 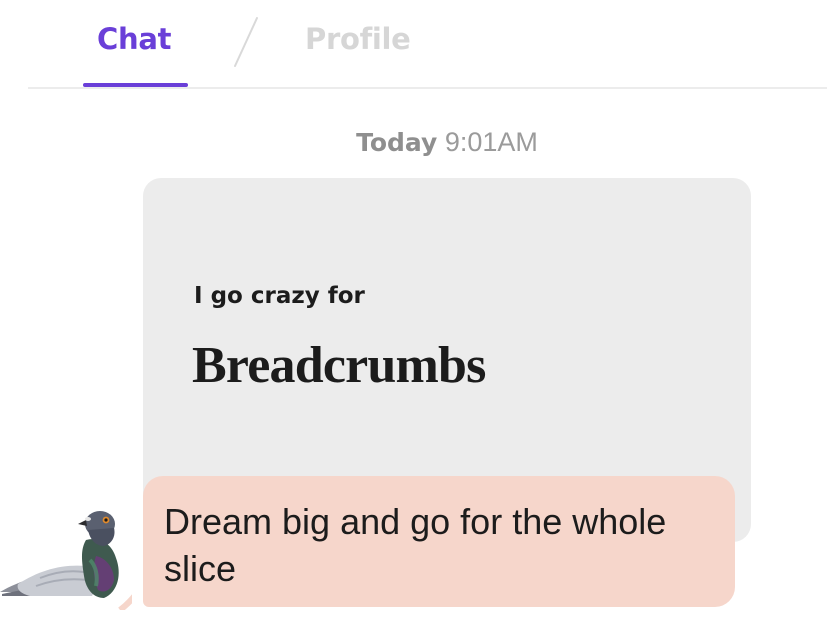 I want to click on timestamp-time: 9:01AM, so click(x=491, y=142).